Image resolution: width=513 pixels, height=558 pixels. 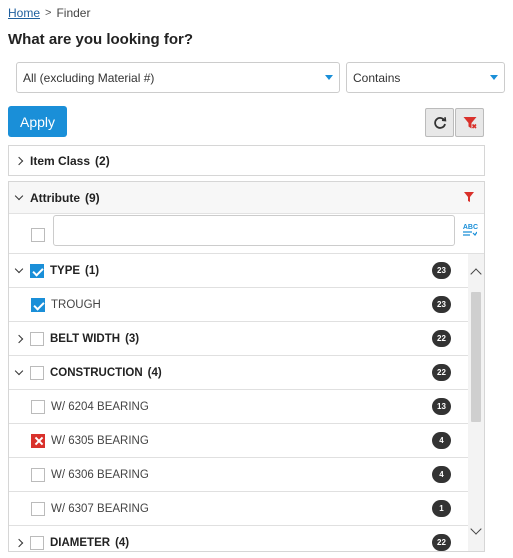 I want to click on value-checkbox-excluded, so click(x=38, y=440).